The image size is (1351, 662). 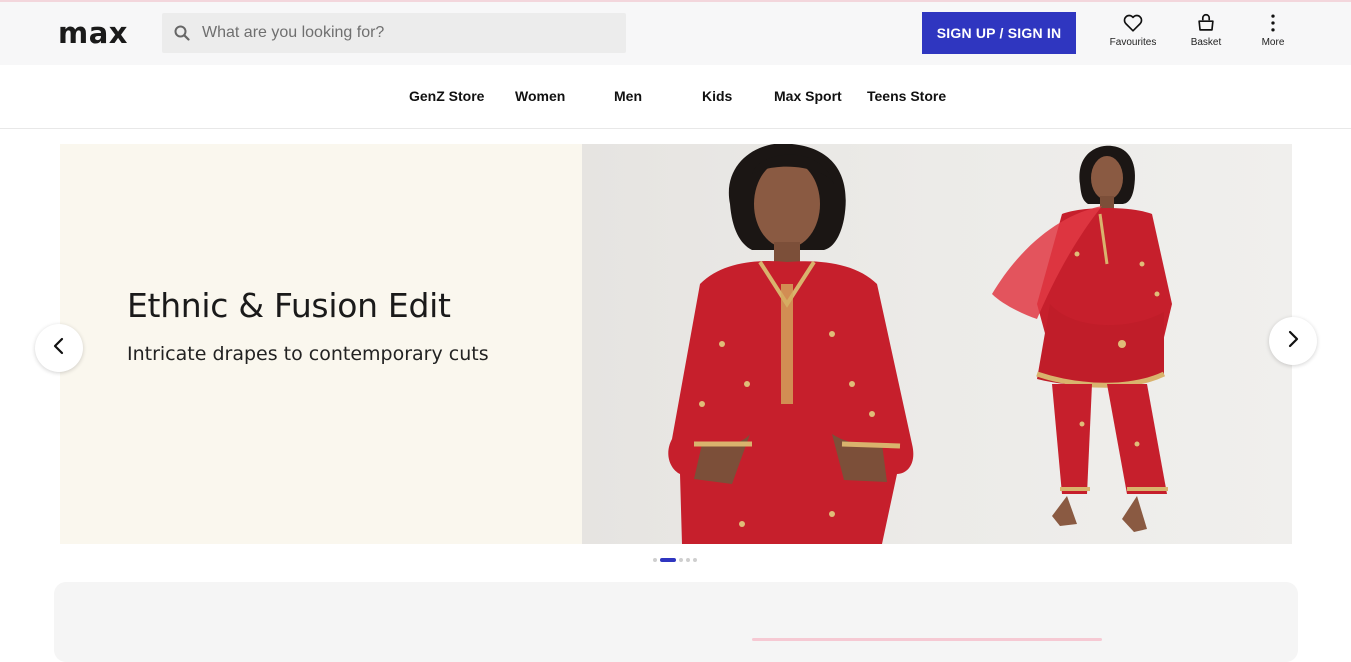 I want to click on nav-item-genz-store: GenZ Store, so click(x=446, y=96).